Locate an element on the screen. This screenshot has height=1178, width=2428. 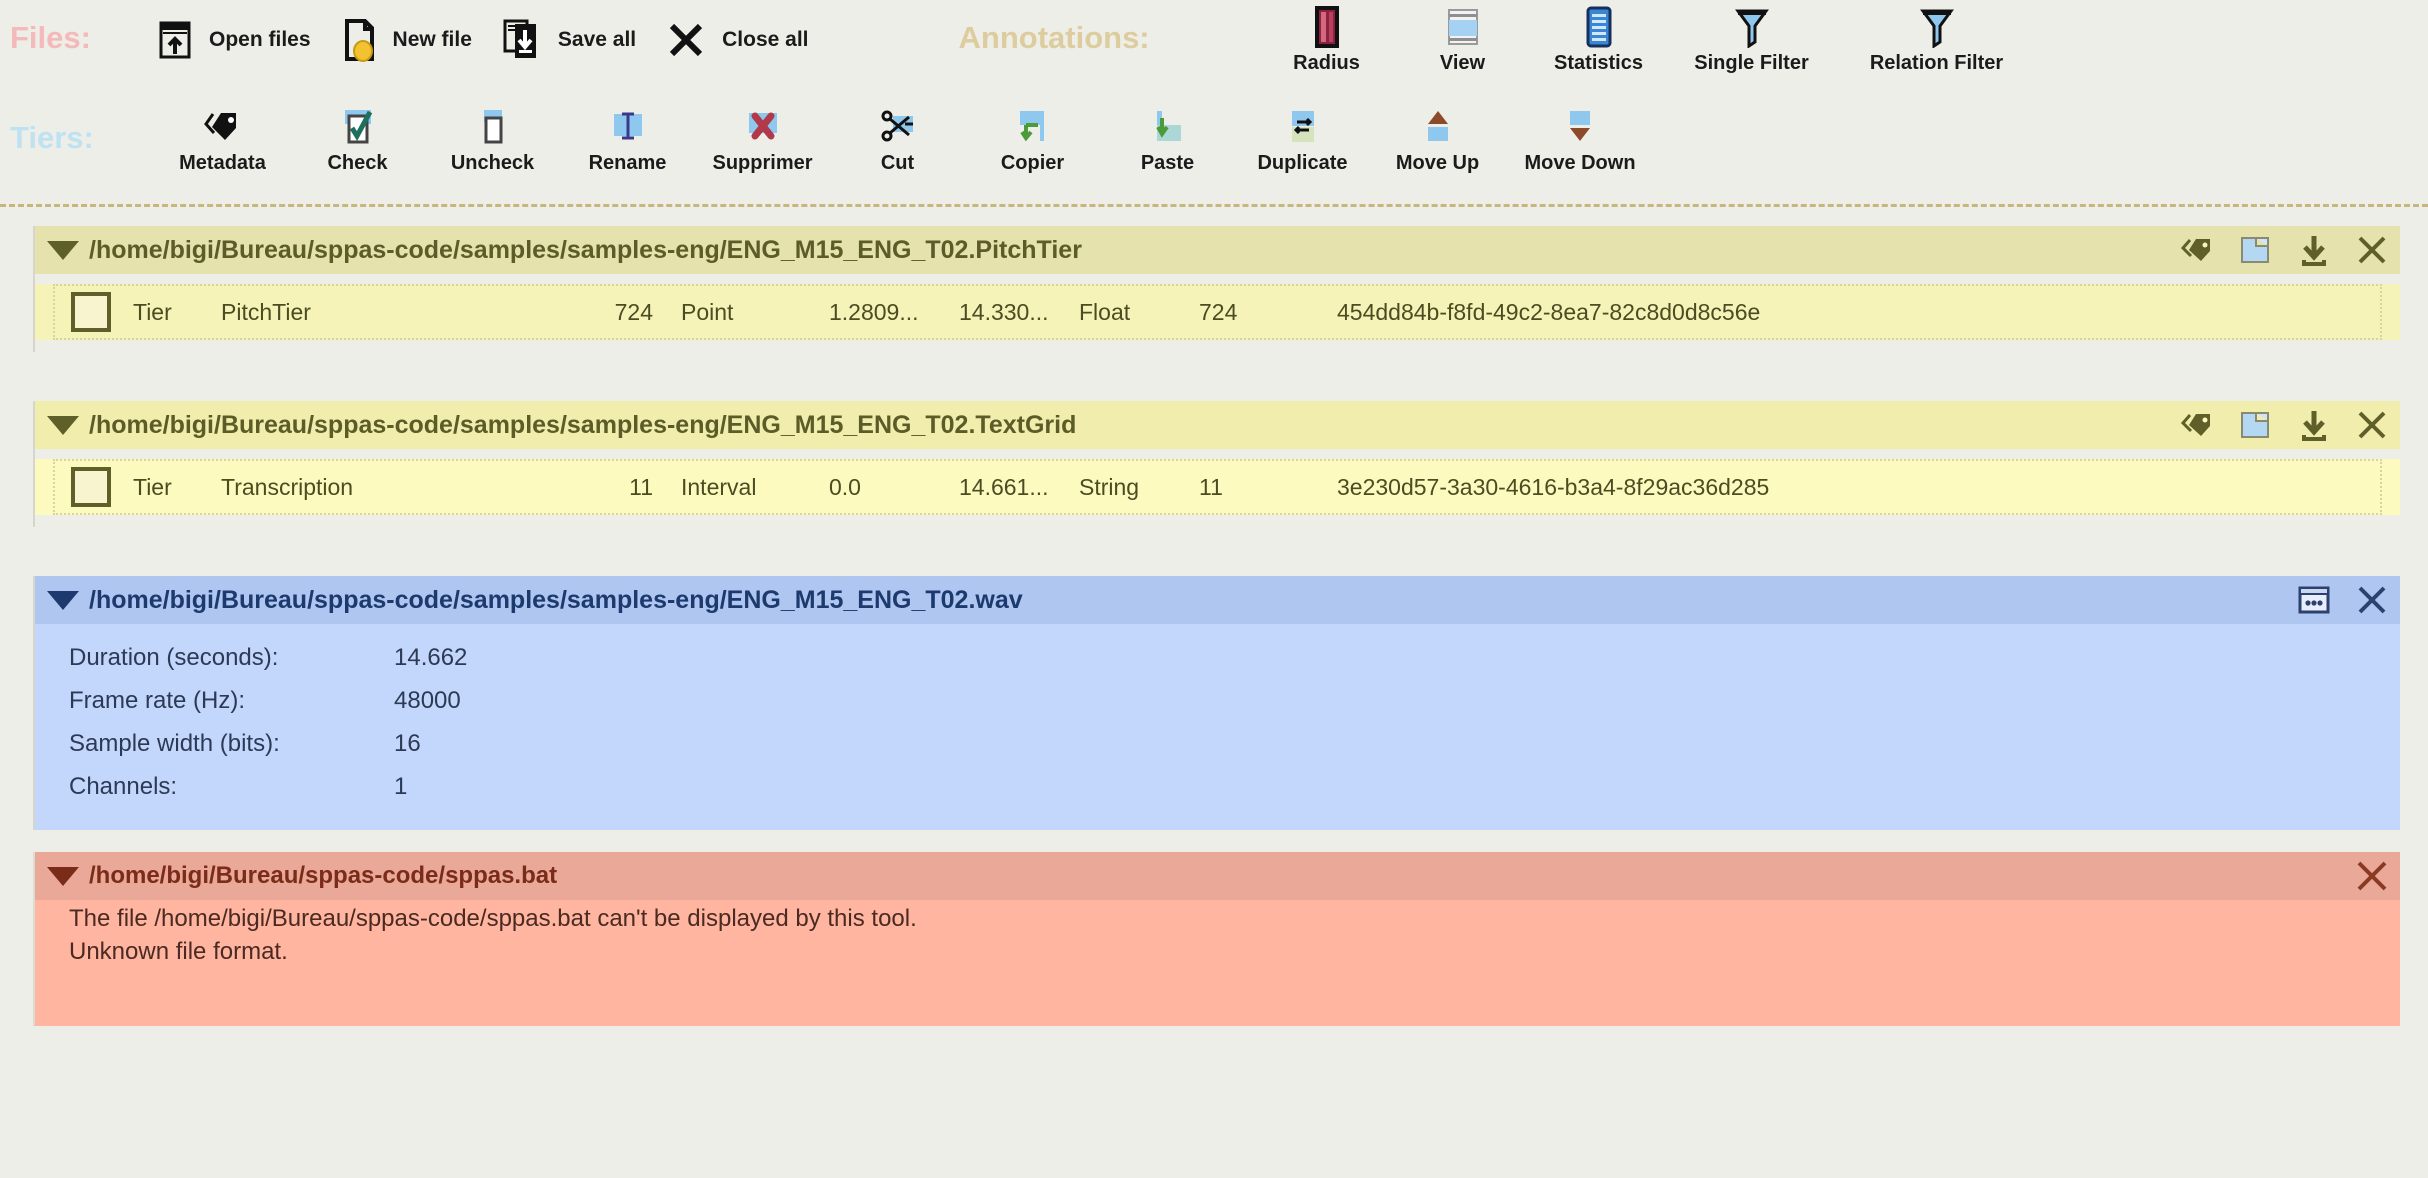
move-down-button: Move Down is located at coordinates (1580, 137).